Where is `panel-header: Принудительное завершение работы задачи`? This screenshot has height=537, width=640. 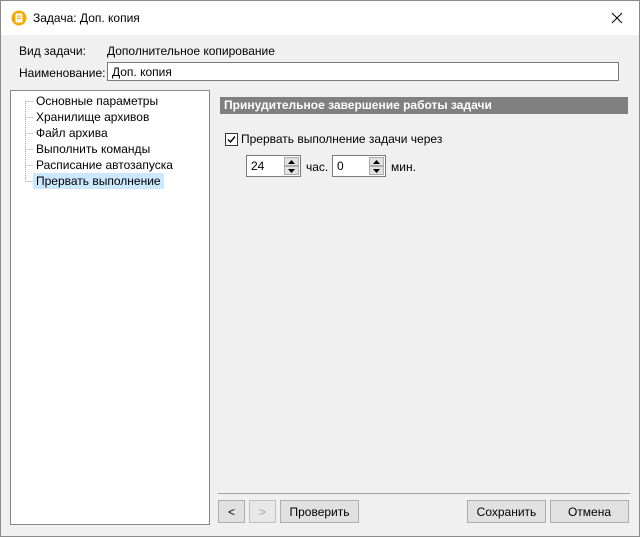 panel-header: Принудительное завершение работы задачи is located at coordinates (424, 105).